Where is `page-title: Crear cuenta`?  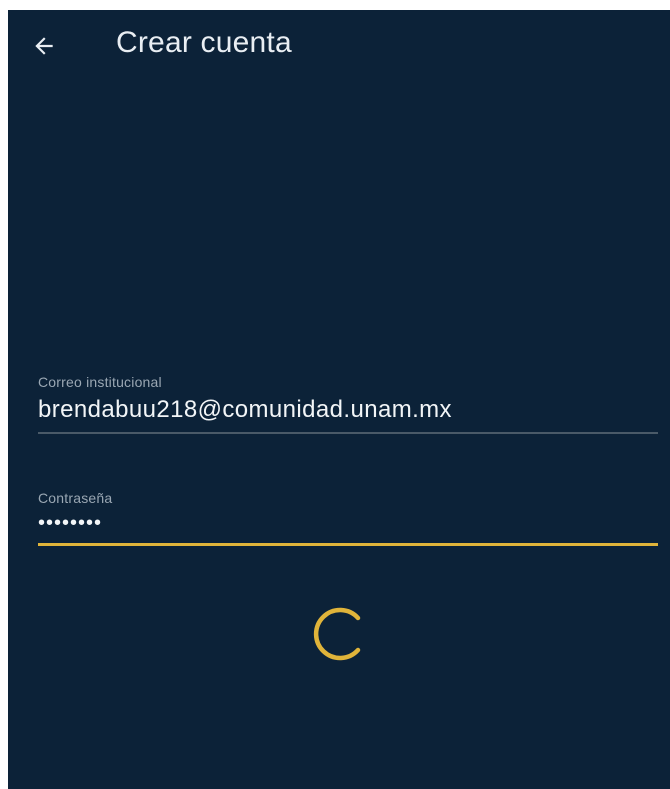
page-title: Crear cuenta is located at coordinates (204, 42).